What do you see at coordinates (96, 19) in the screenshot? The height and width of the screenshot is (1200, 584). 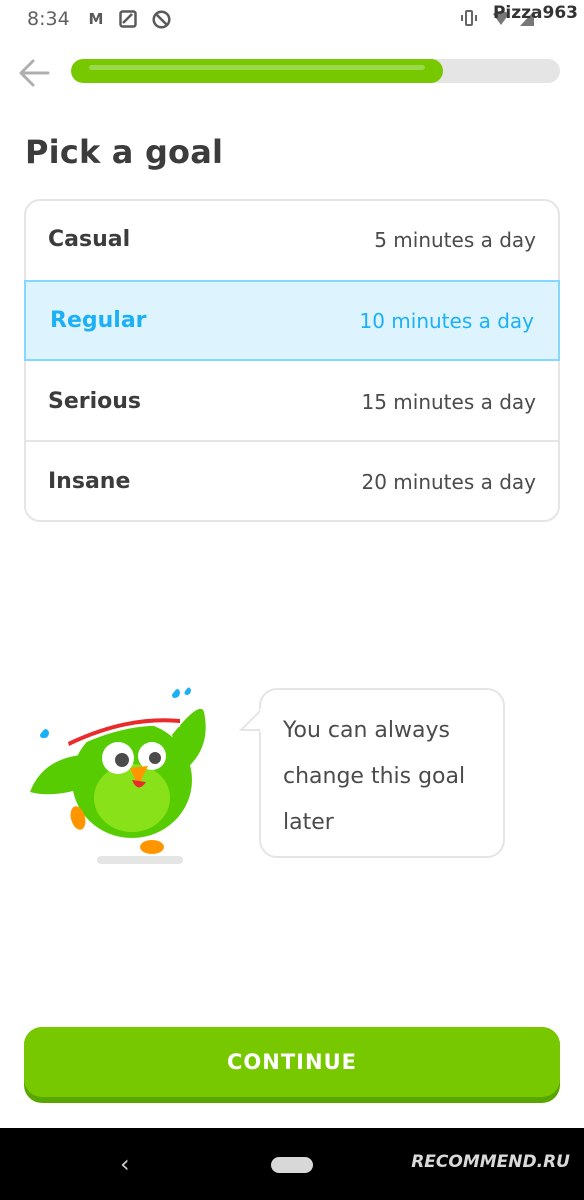 I see `mail-m-icon: M` at bounding box center [96, 19].